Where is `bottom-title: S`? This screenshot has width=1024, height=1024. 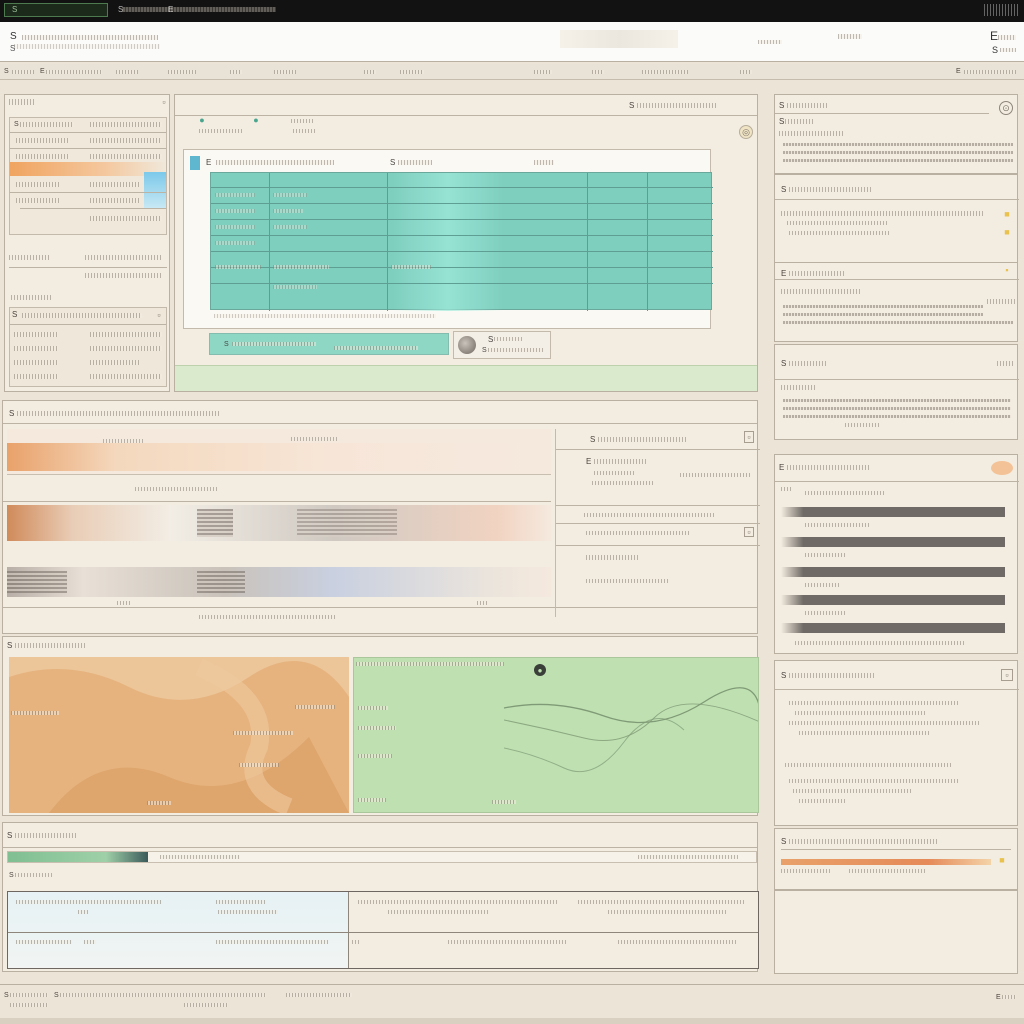
bottom-title: S is located at coordinates (10, 835).